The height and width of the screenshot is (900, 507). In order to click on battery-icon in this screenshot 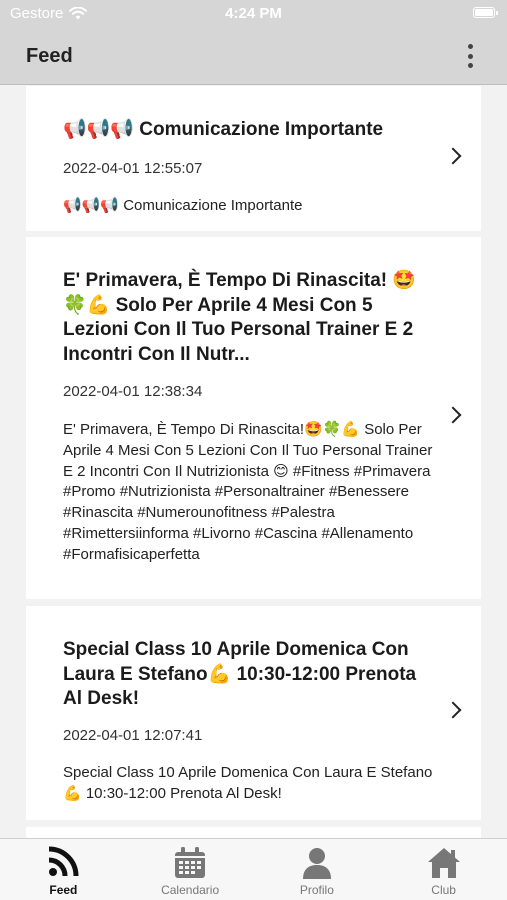, I will do `click(485, 12)`.